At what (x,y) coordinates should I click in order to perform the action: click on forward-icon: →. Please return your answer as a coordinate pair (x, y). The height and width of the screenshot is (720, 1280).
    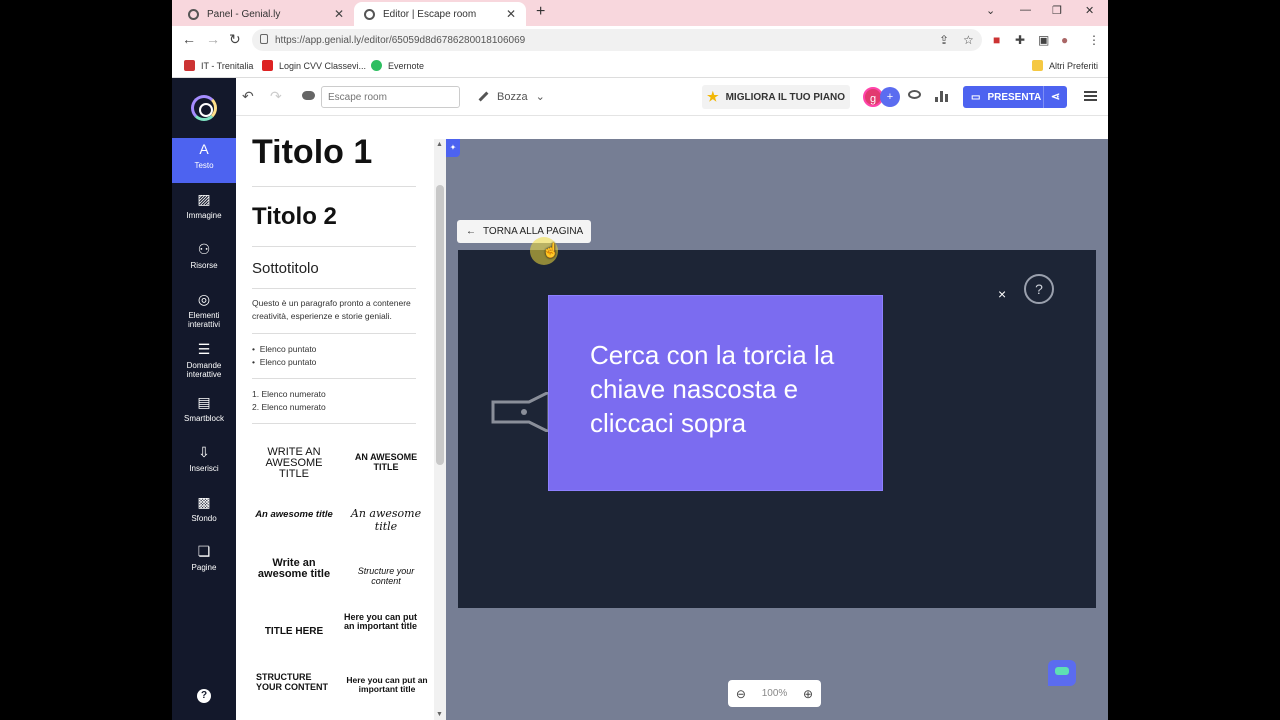
    Looking at the image, I should click on (213, 39).